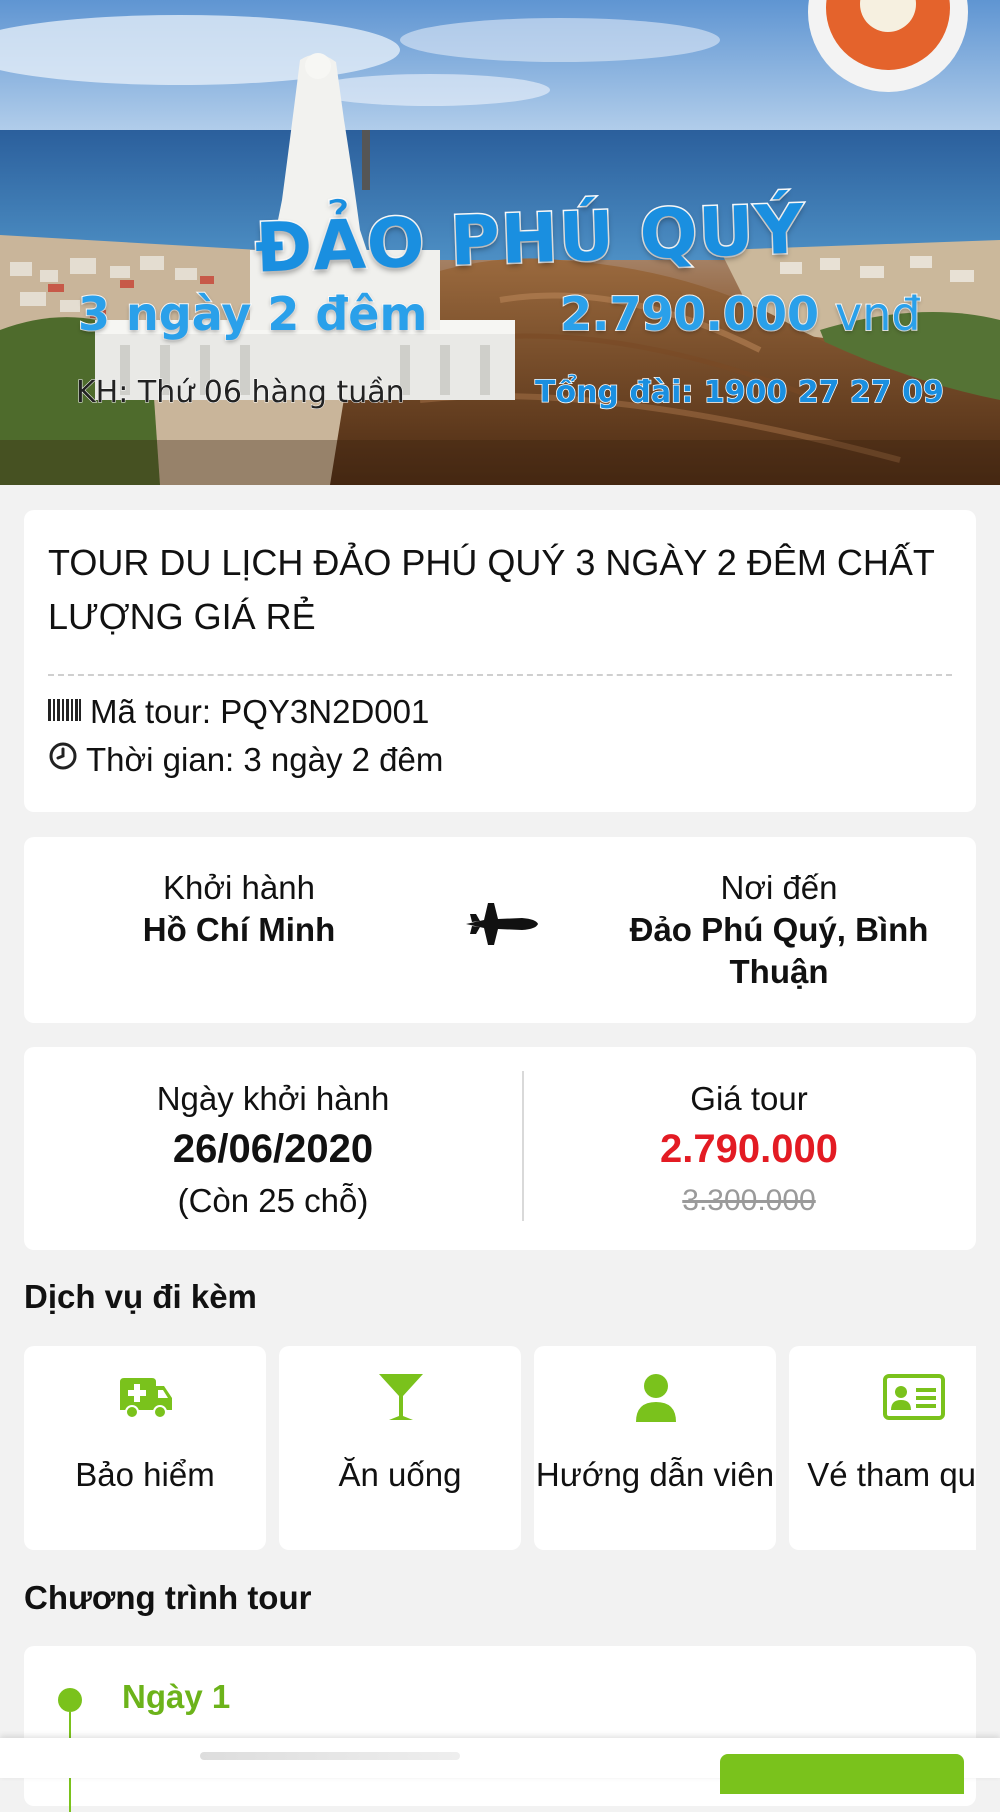  What do you see at coordinates (500, 1766) in the screenshot?
I see `bottom-action-bar` at bounding box center [500, 1766].